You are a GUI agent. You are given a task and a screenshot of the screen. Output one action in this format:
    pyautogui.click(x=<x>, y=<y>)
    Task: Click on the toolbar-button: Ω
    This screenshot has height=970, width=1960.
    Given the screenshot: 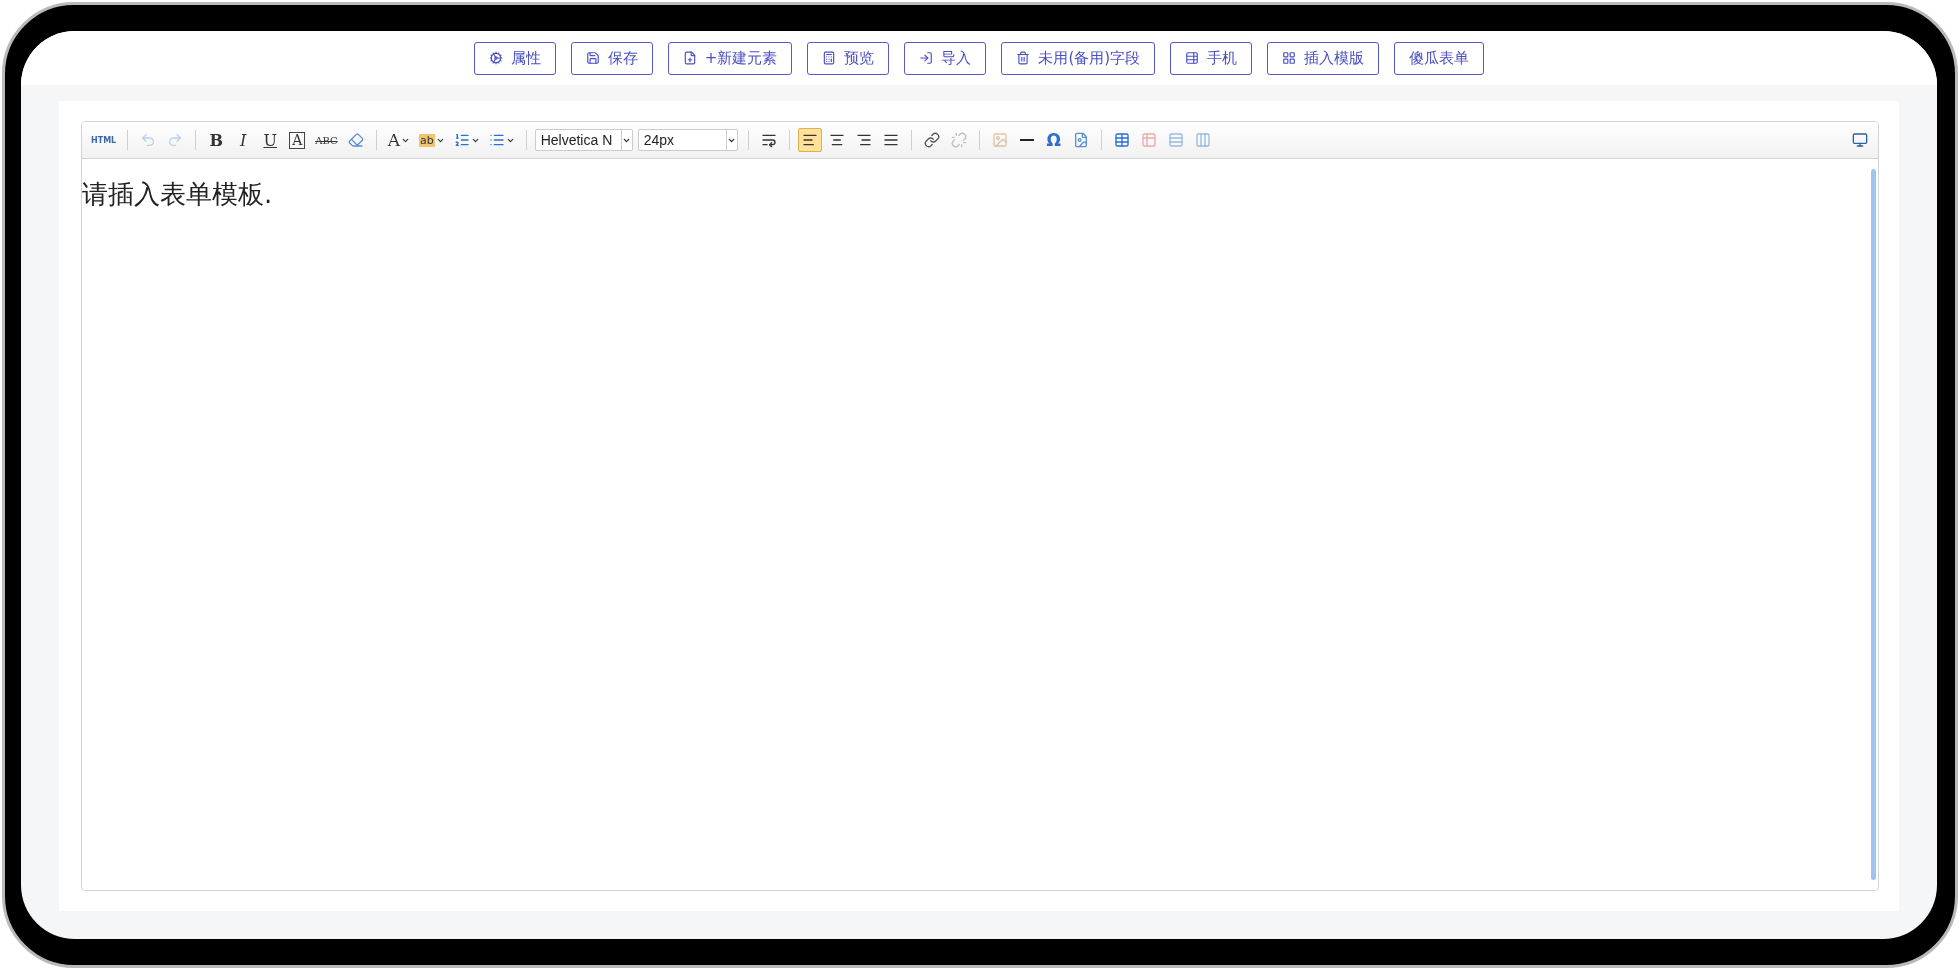 What is the action you would take?
    pyautogui.click(x=1053, y=140)
    